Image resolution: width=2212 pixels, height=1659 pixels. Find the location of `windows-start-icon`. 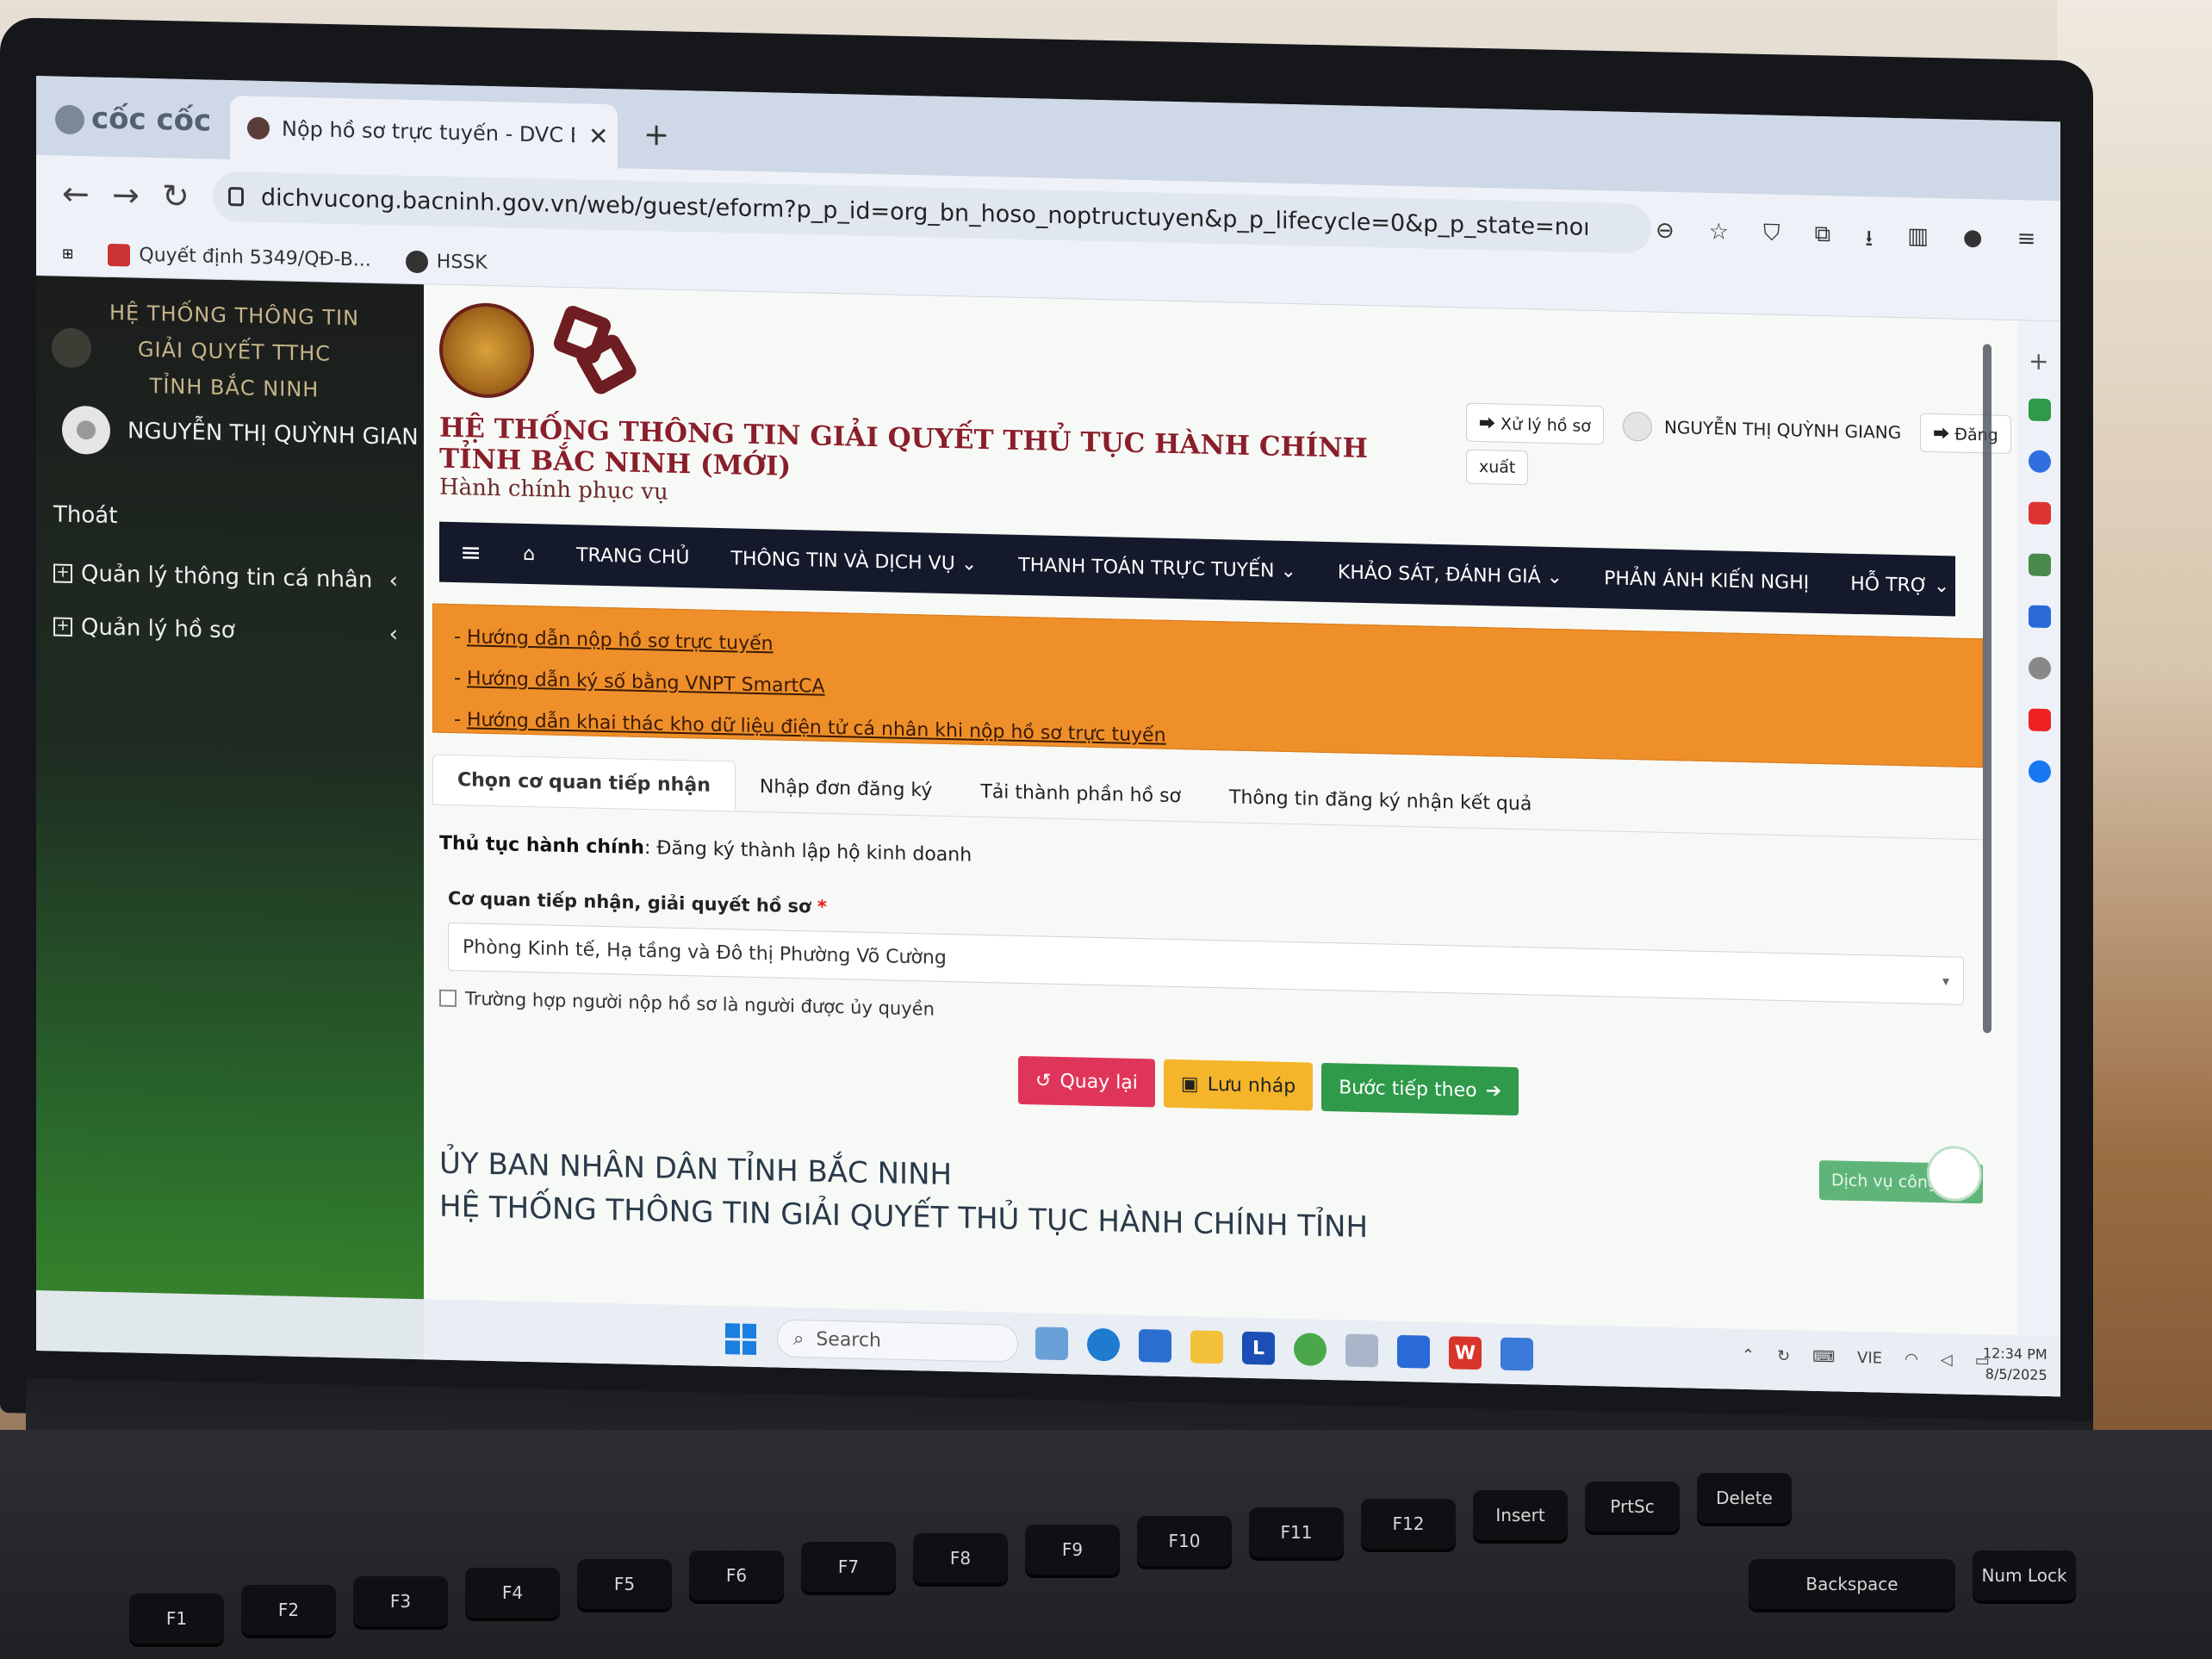

windows-start-icon is located at coordinates (740, 1339).